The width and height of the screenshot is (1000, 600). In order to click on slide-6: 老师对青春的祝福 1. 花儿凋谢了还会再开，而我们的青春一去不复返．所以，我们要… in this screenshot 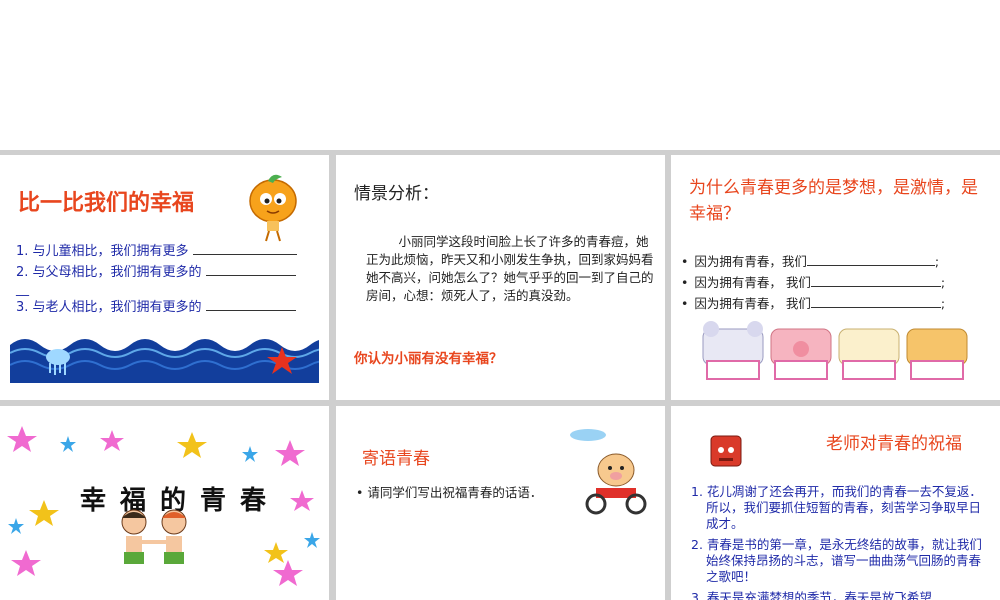, I will do `click(835, 503)`.